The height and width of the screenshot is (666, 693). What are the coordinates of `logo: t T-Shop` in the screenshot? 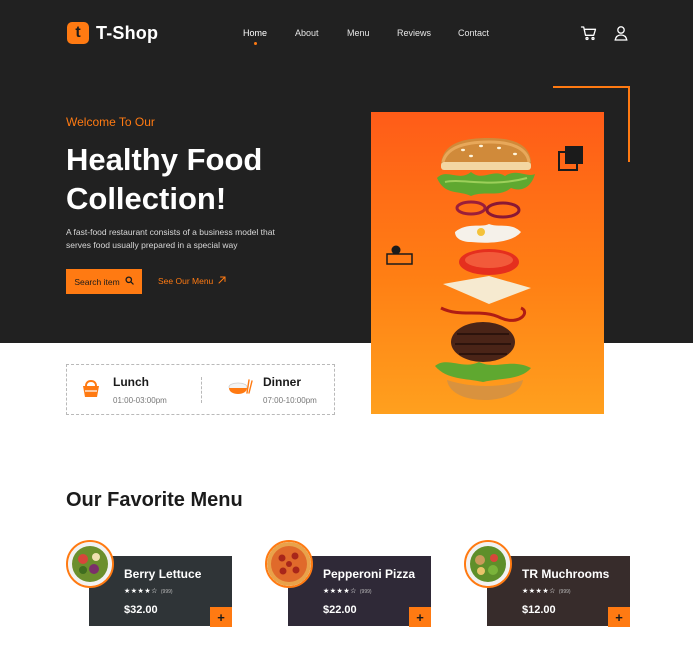 It's located at (112, 33).